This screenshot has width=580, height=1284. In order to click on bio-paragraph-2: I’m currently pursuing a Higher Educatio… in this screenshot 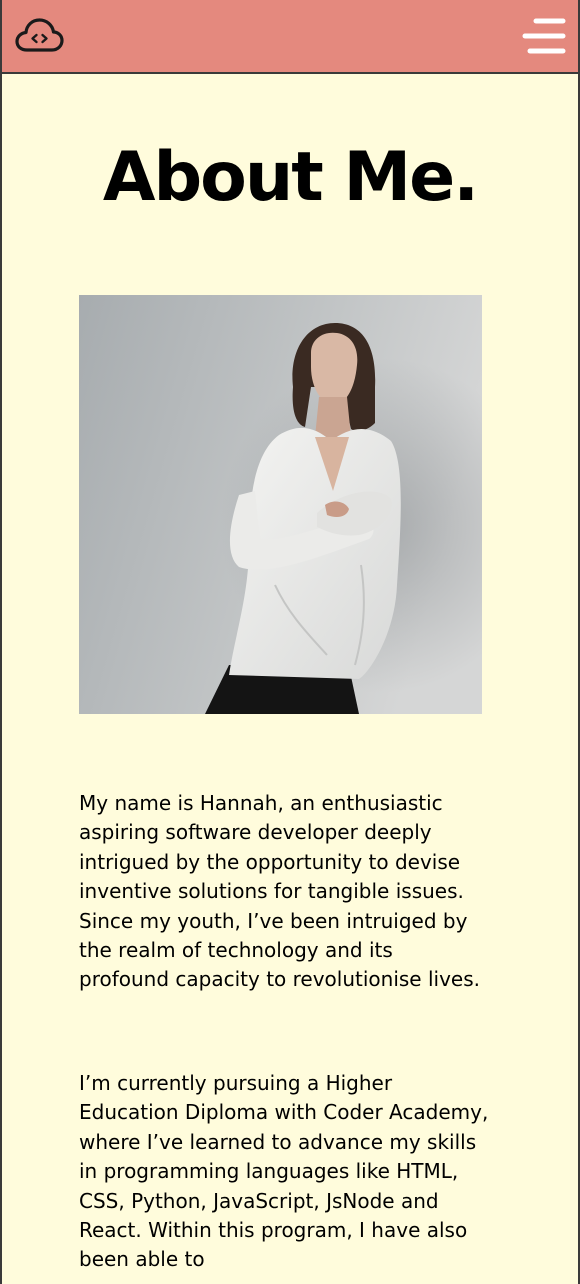, I will do `click(284, 1171)`.